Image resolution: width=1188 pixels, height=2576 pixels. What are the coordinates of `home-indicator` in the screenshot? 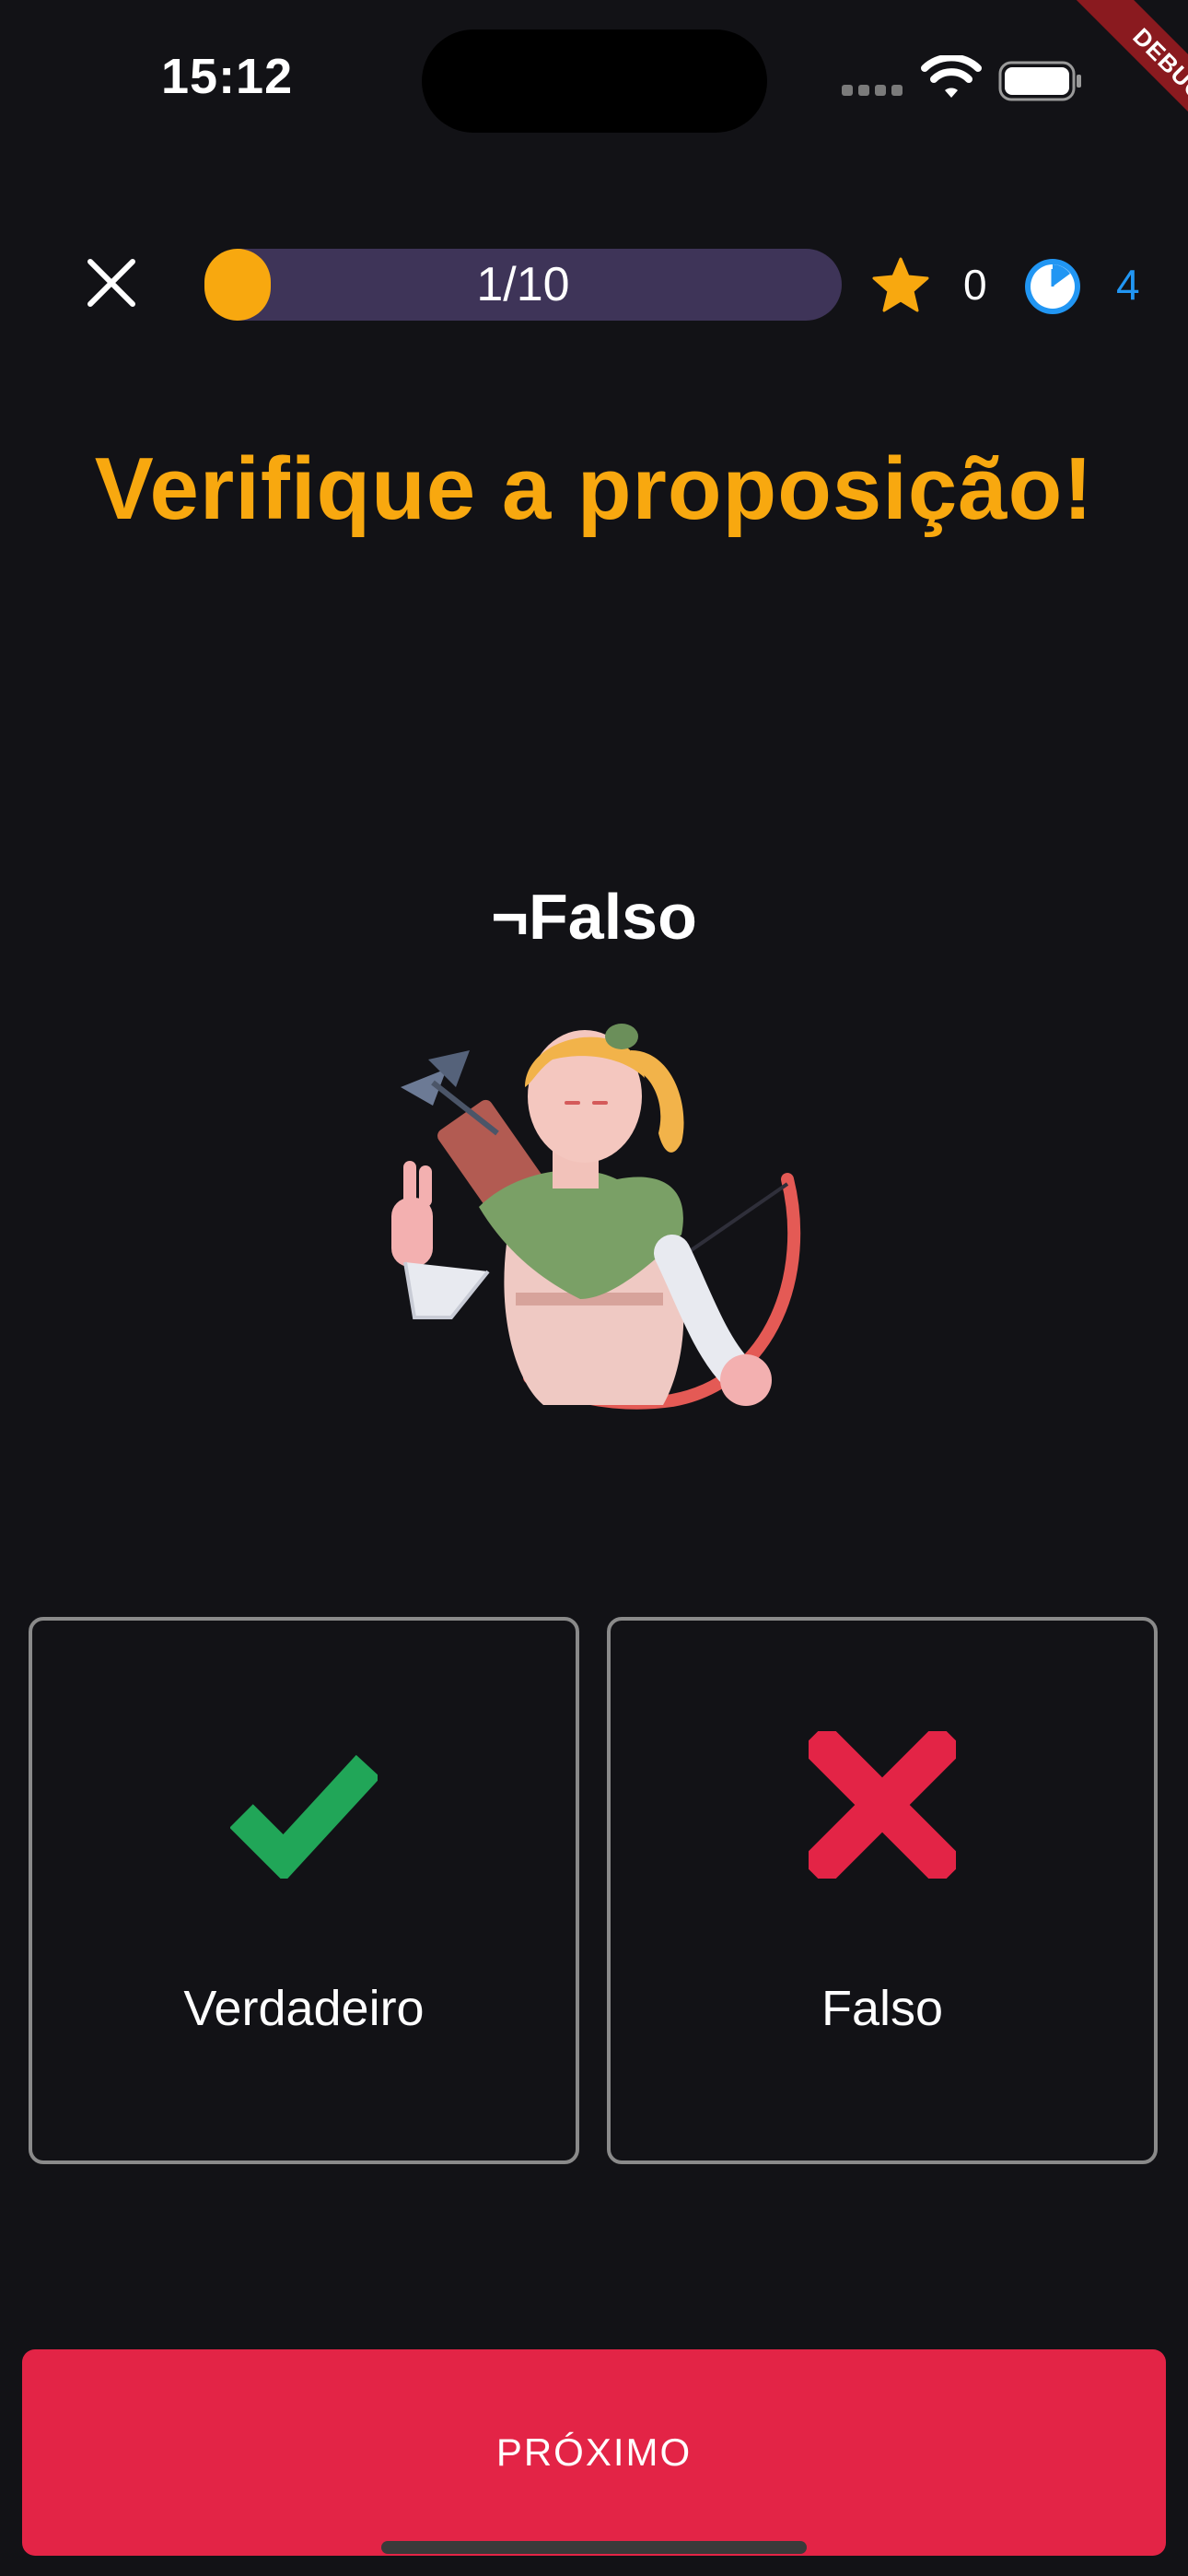 It's located at (594, 2547).